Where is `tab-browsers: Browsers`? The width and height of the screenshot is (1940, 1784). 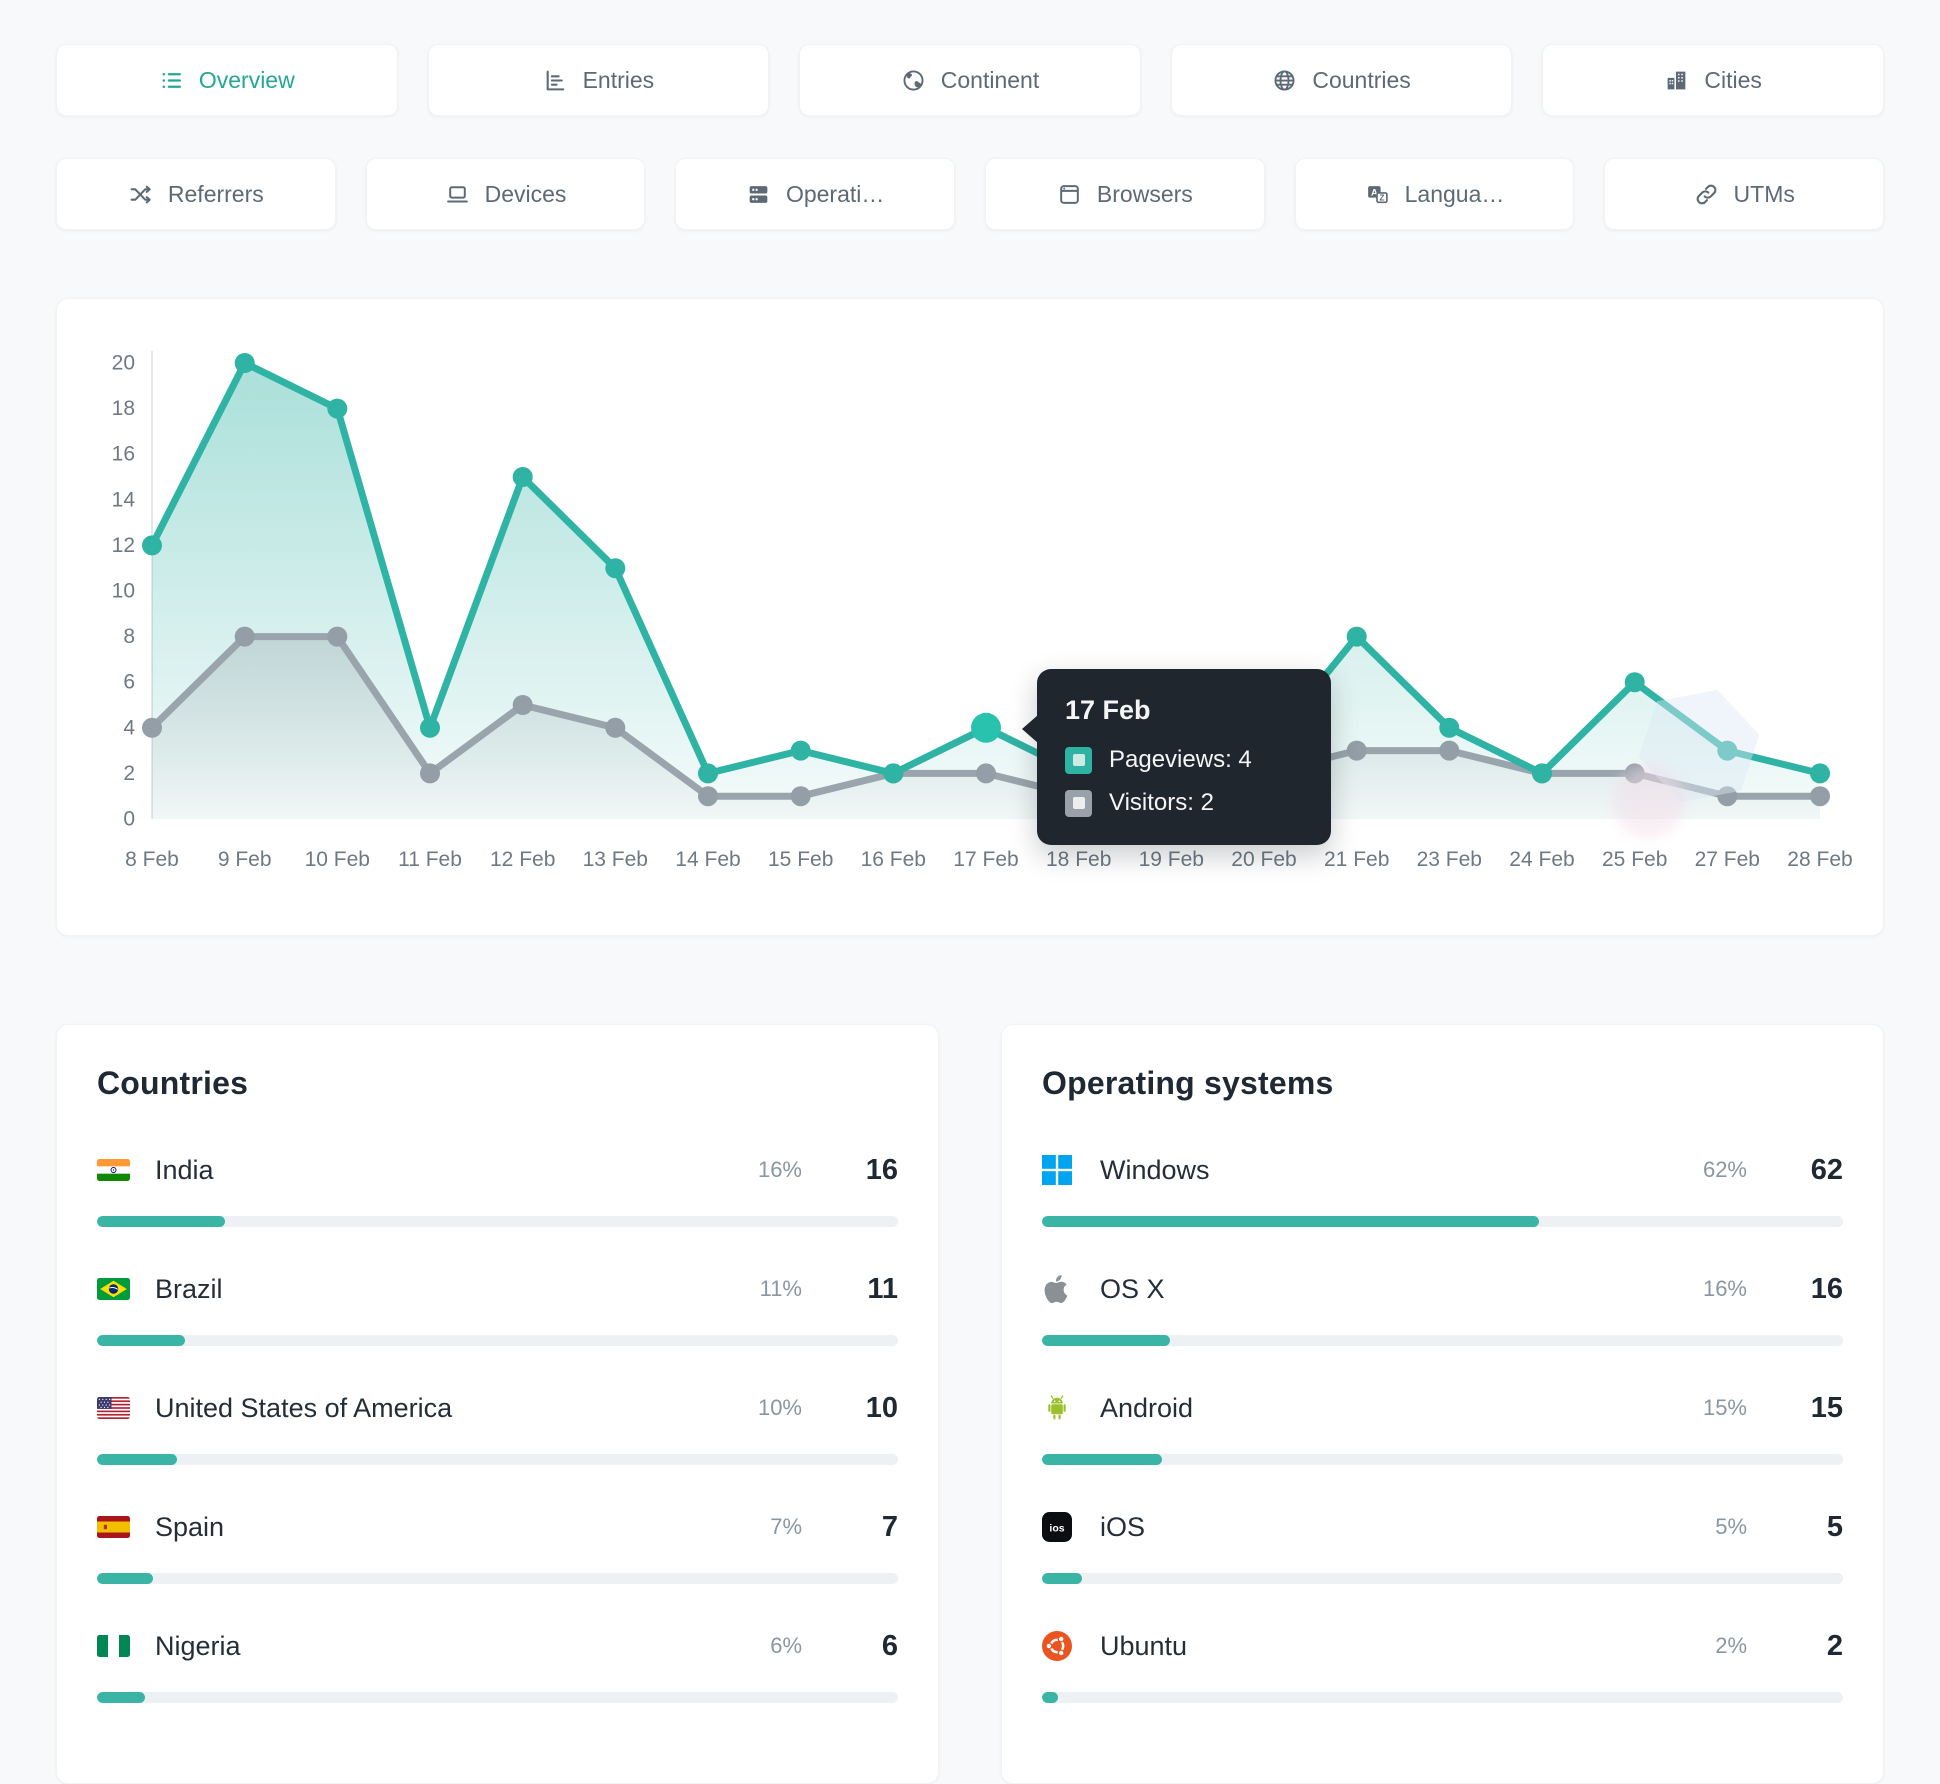
tab-browsers: Browsers is located at coordinates (1125, 194).